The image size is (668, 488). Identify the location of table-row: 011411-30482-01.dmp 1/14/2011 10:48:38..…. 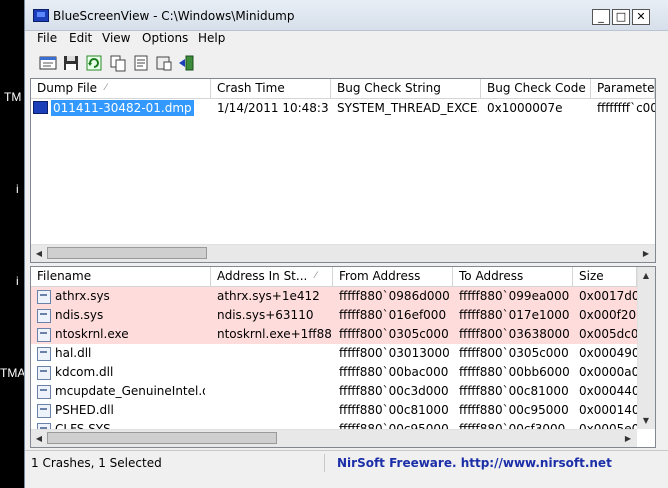
(343, 108).